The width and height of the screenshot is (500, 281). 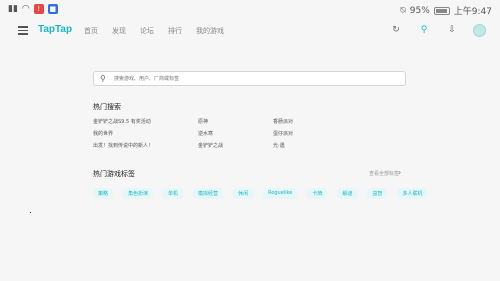 What do you see at coordinates (472, 12) in the screenshot?
I see `clock: 上午9:47` at bounding box center [472, 12].